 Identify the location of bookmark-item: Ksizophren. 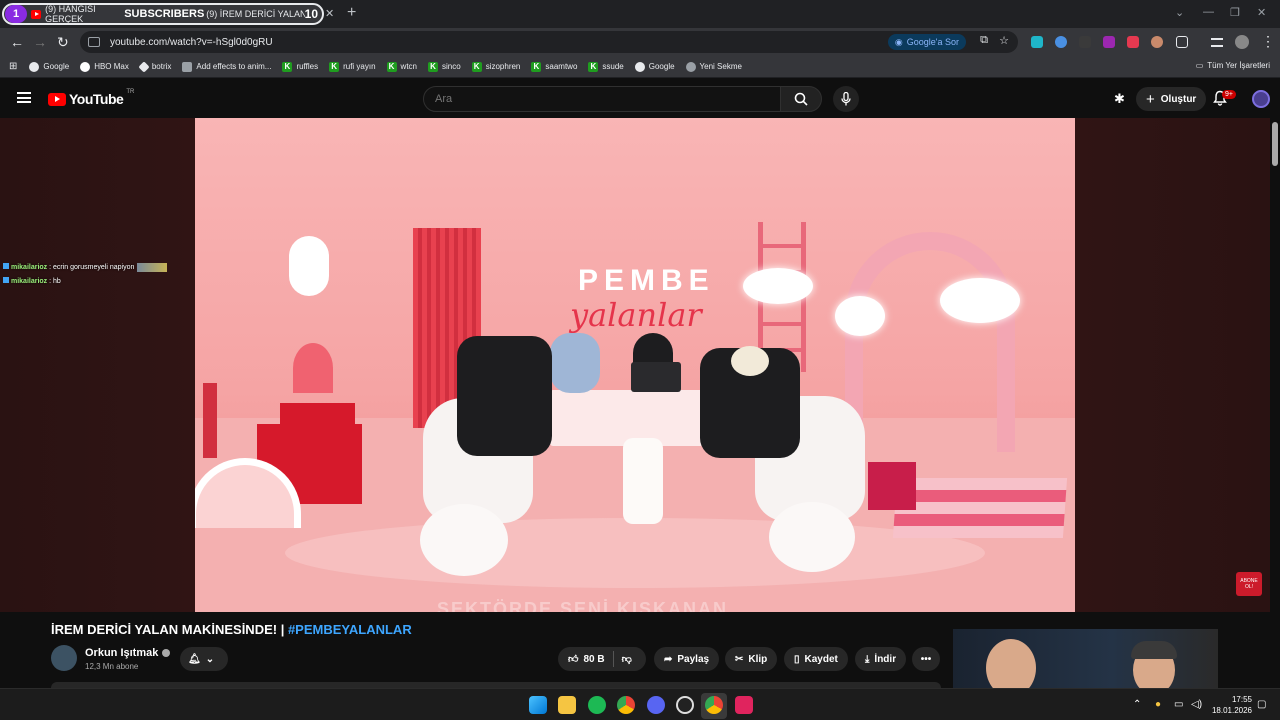
(495, 66).